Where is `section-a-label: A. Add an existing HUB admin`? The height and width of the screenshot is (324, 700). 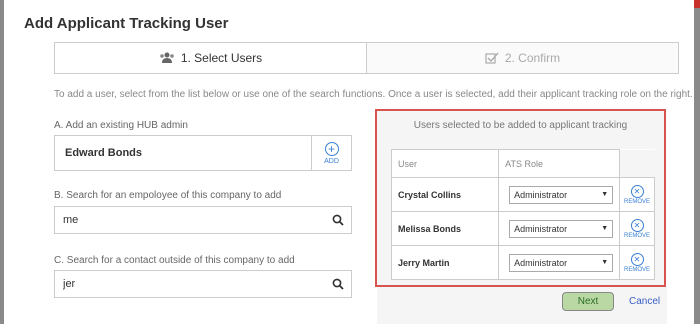 section-a-label: A. Add an existing HUB admin is located at coordinates (121, 125).